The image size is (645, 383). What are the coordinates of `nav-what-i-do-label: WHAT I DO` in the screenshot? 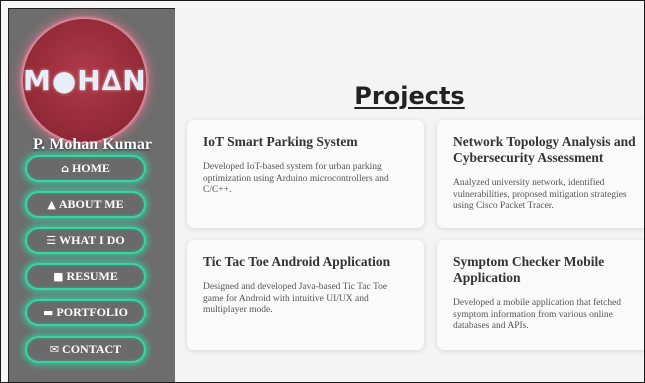 It's located at (92, 240).